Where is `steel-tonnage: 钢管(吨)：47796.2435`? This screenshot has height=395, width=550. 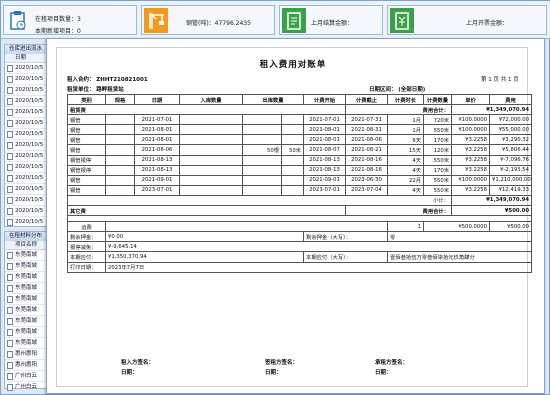
steel-tonnage: 钢管(吨)：47796.2435 is located at coordinates (218, 23).